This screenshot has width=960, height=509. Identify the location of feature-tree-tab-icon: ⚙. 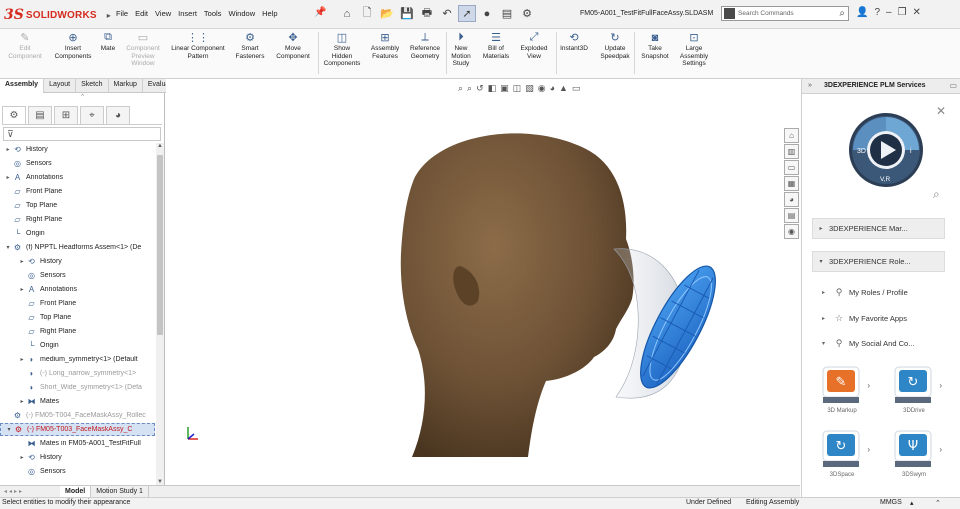
(14, 115).